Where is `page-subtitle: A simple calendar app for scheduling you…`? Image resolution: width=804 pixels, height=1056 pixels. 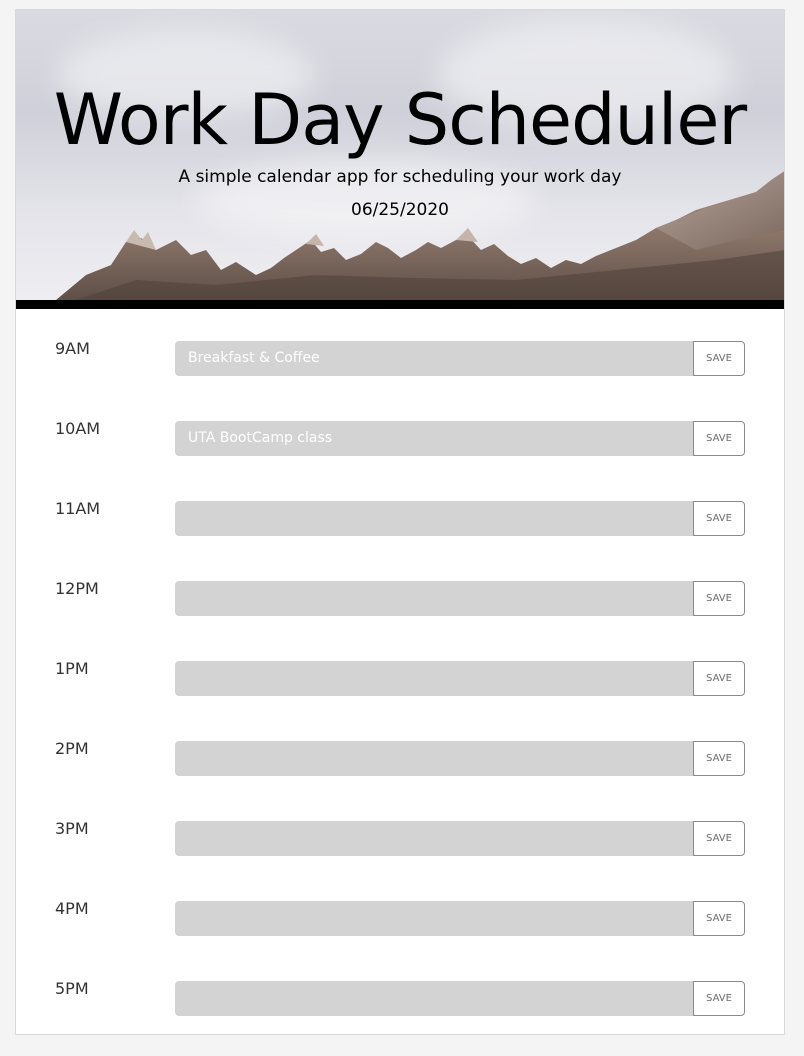
page-subtitle: A simple calendar app for scheduling you… is located at coordinates (400, 177).